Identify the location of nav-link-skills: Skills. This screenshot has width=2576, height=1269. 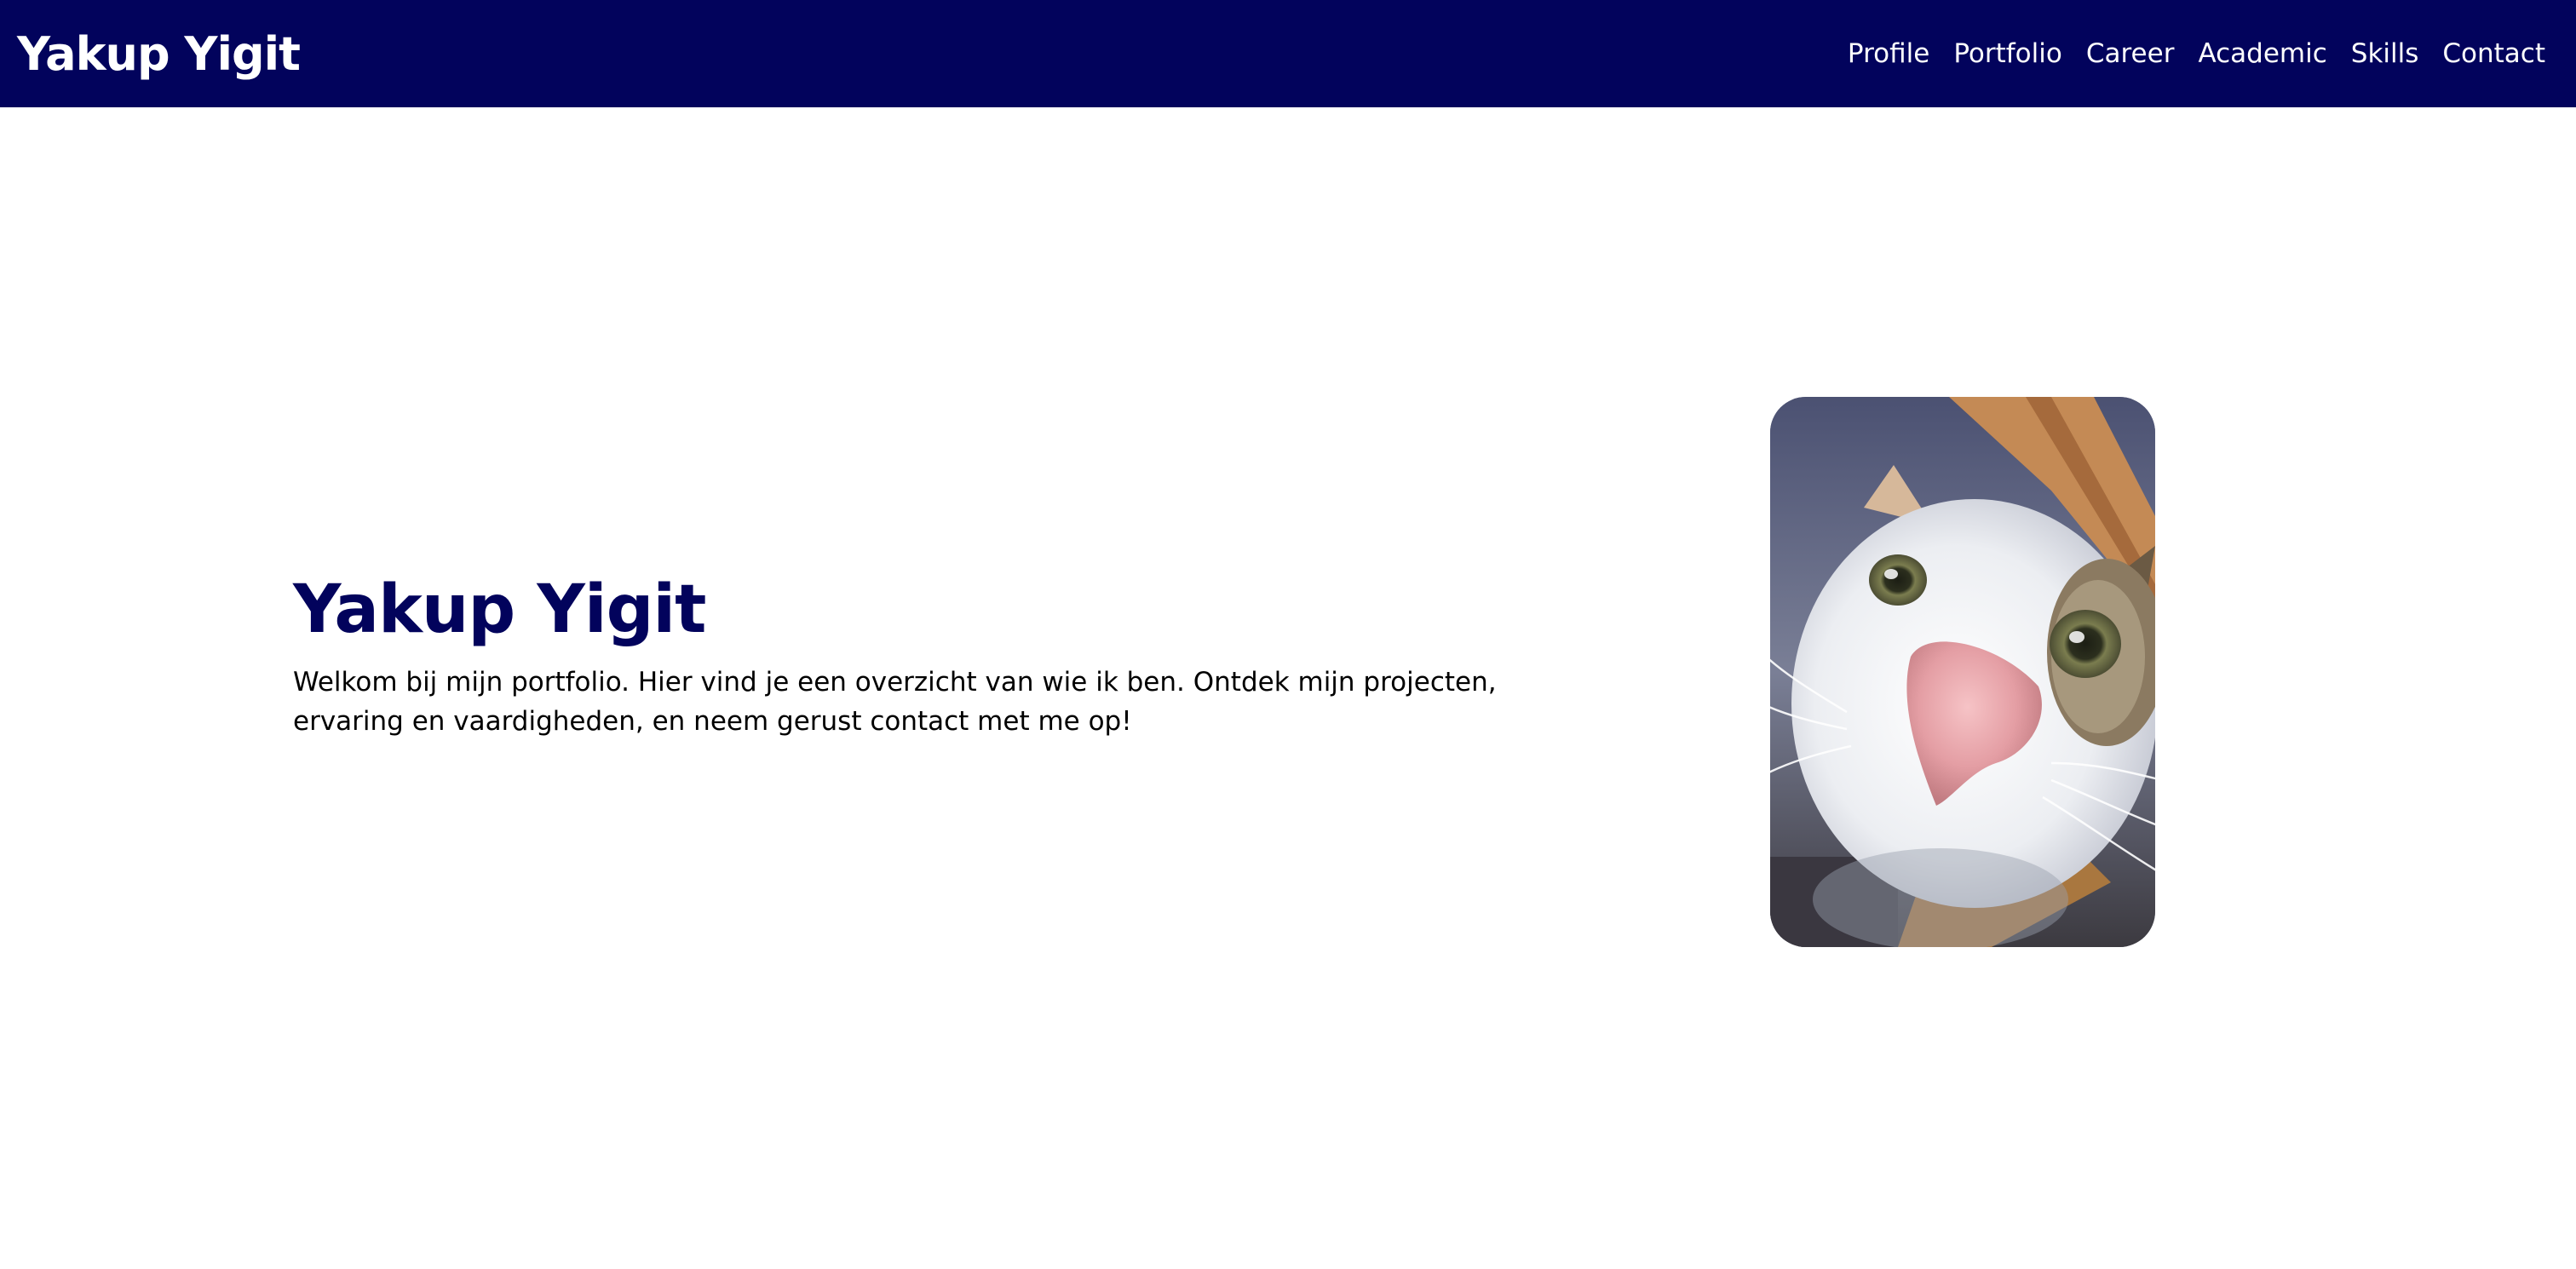
(2385, 53).